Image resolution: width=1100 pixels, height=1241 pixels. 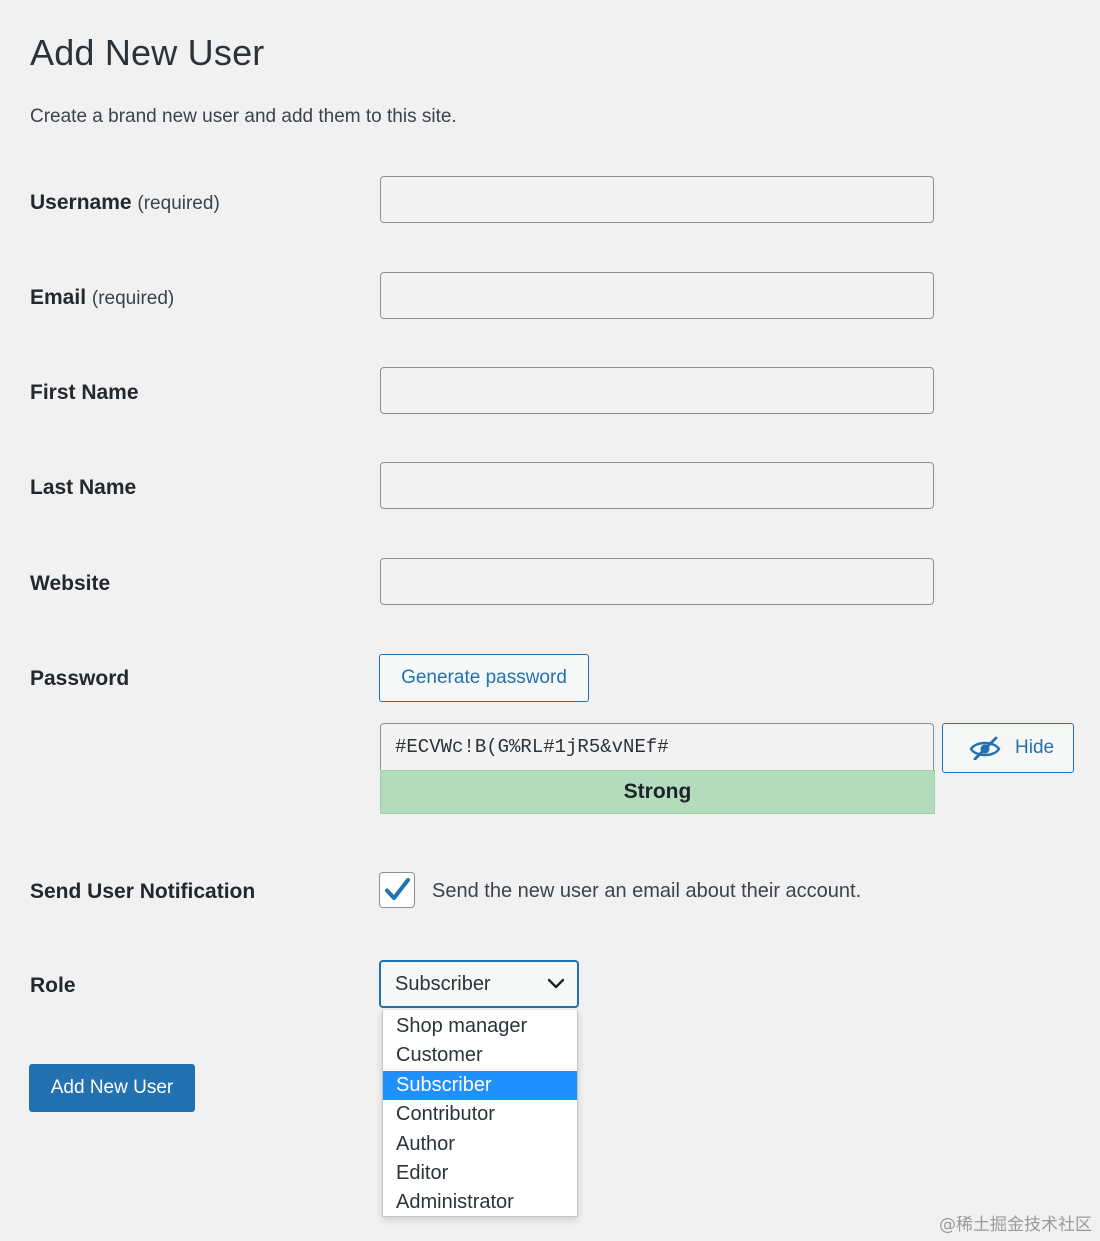 I want to click on role-option-administrator: Administrator, so click(x=480, y=1202).